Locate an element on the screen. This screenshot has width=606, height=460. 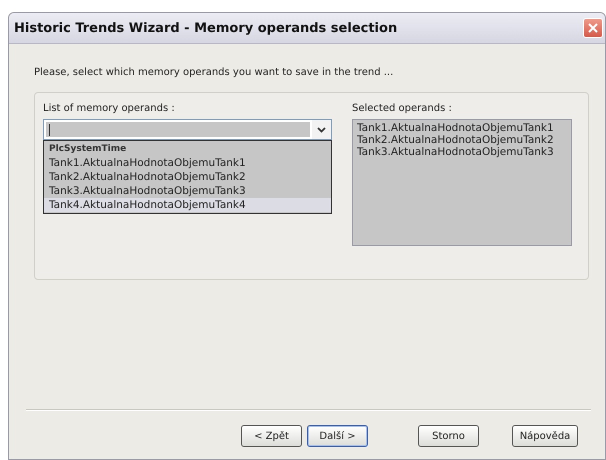
selected-operand-item: Tank2.AktualnaHodnotaObjemuTank2 is located at coordinates (462, 140).